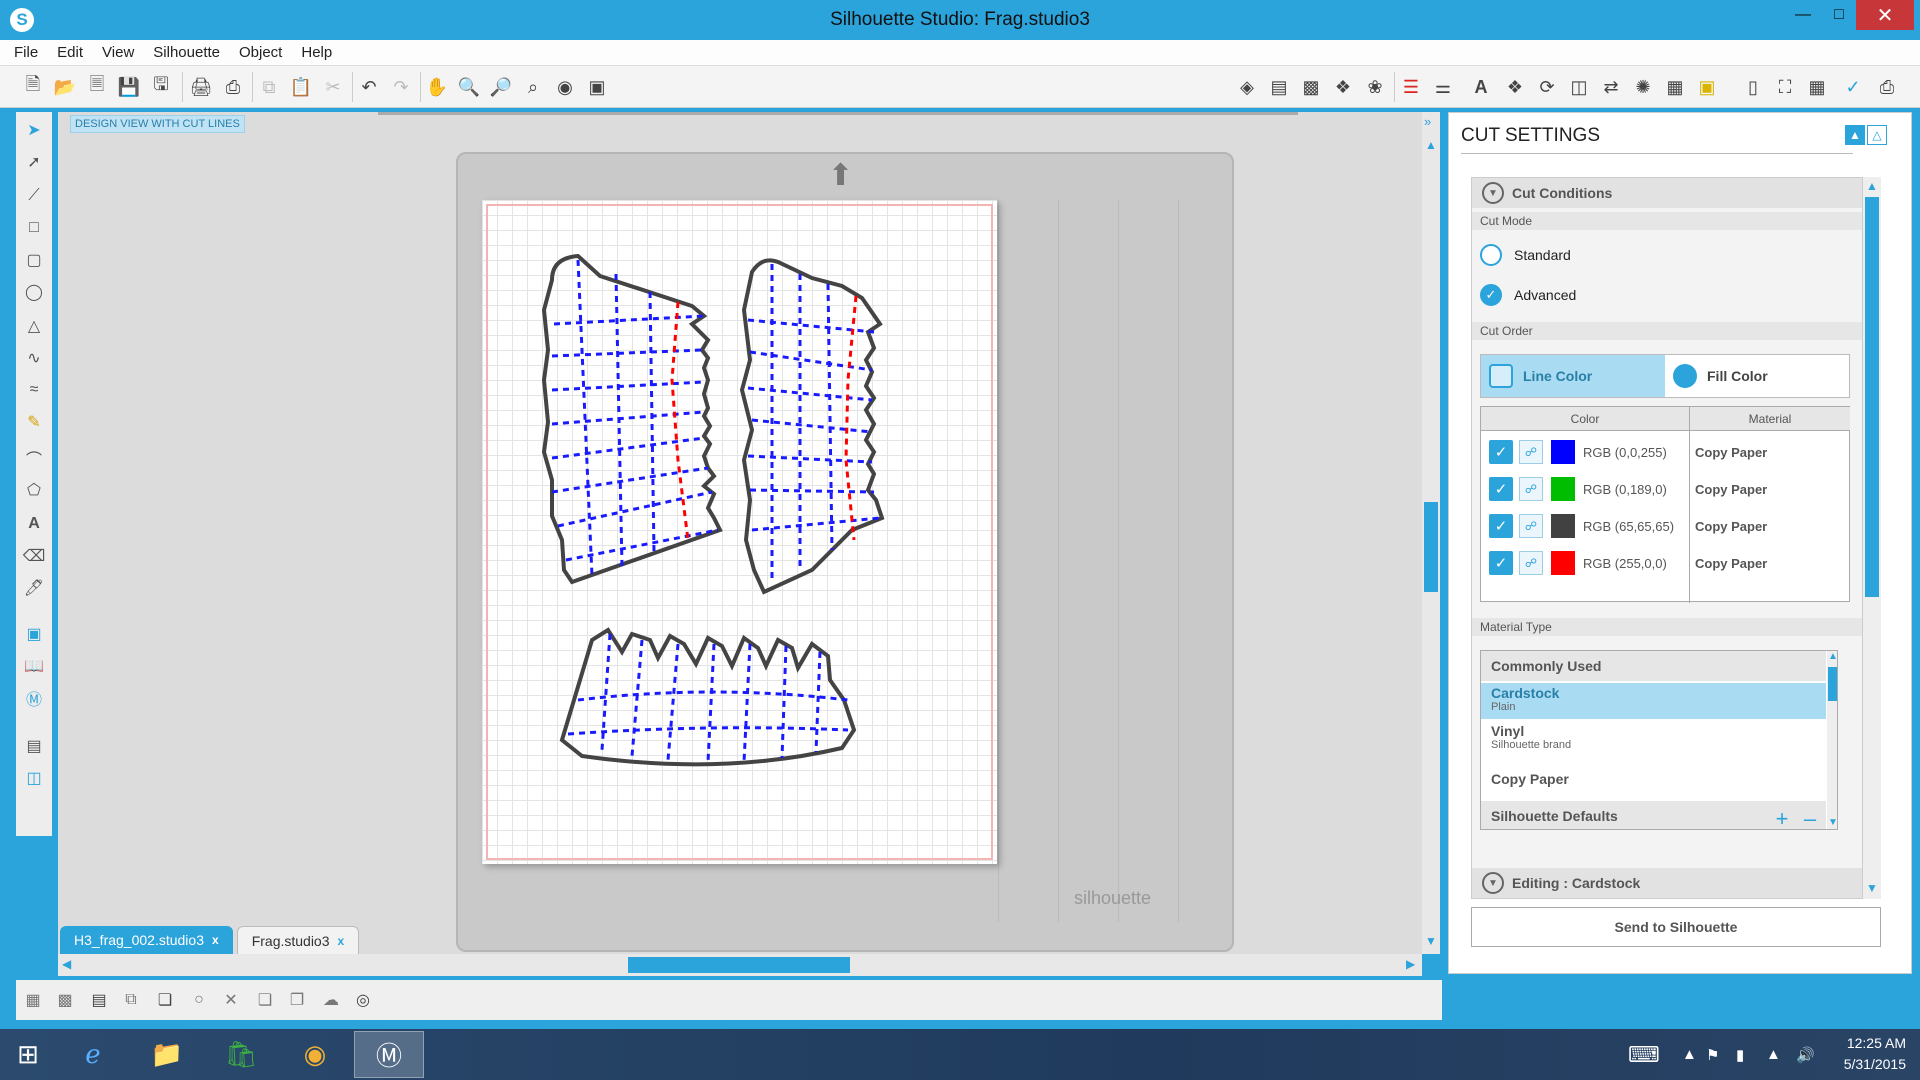 Image resolution: width=1920 pixels, height=1080 pixels. Describe the element at coordinates (1676, 927) in the screenshot. I see `send-to-silhouette-button: Send to Silhouette` at that location.